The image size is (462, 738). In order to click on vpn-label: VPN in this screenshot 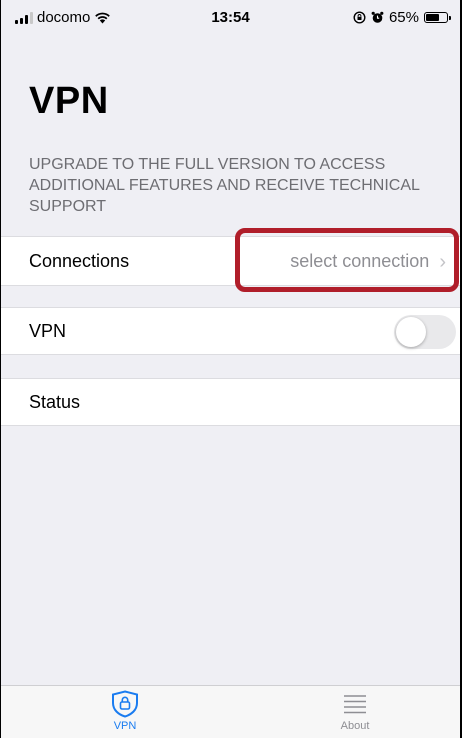, I will do `click(48, 331)`.